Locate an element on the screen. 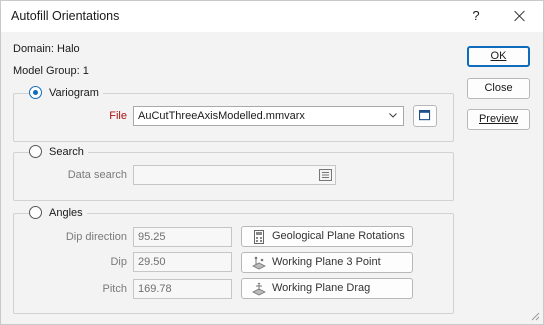  pitch-field: 169.78 is located at coordinates (182, 289).